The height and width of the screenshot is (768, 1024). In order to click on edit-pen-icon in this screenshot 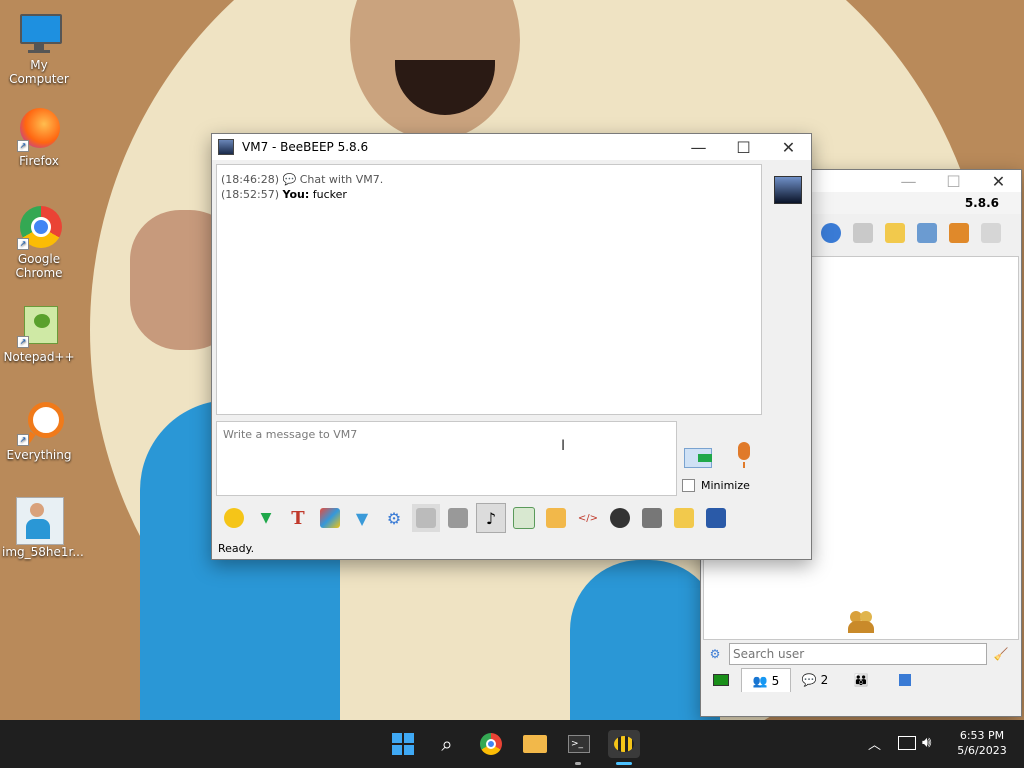, I will do `click(895, 233)`.